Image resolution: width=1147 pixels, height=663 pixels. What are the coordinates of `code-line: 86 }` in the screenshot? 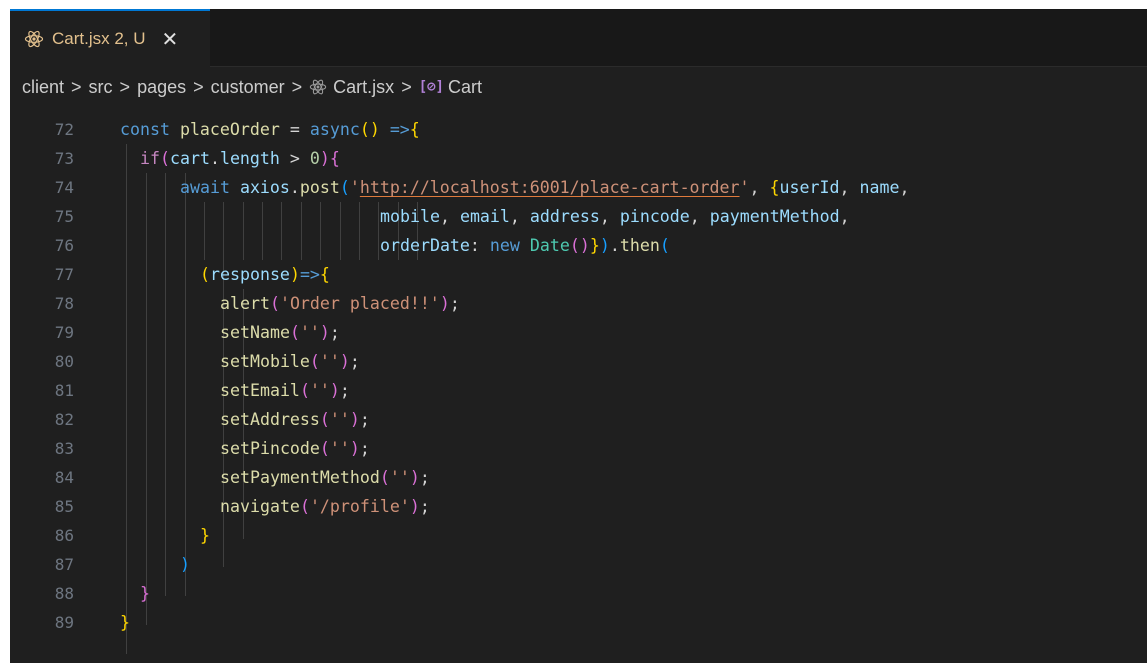 It's located at (578, 535).